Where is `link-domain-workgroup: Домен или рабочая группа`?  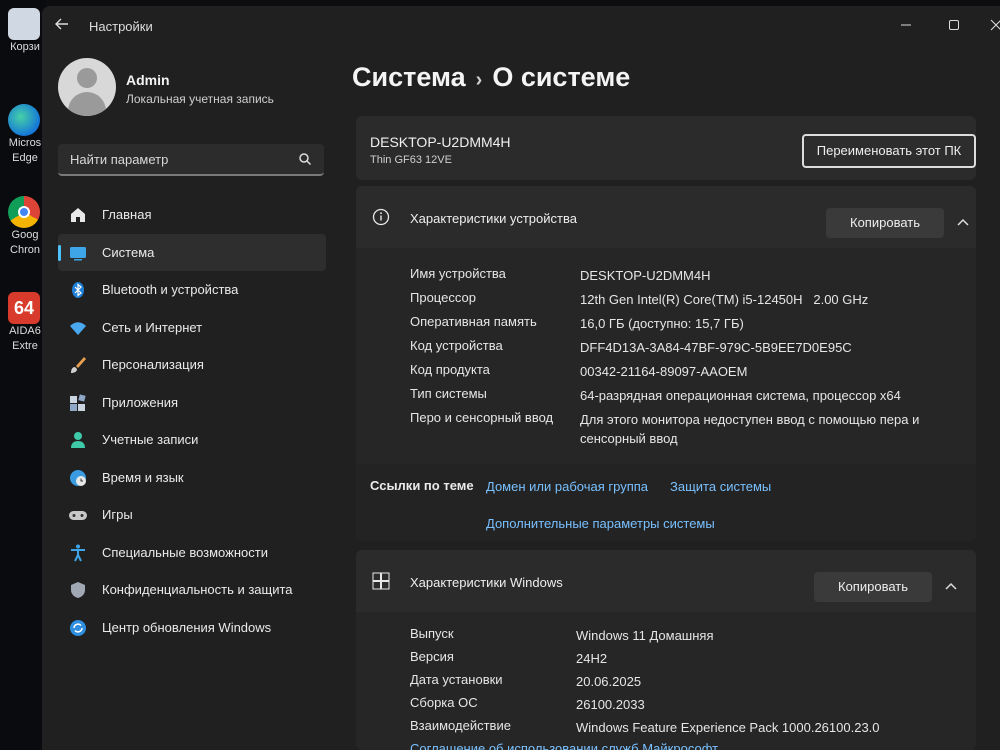
link-domain-workgroup: Домен или рабочая группа is located at coordinates (567, 486).